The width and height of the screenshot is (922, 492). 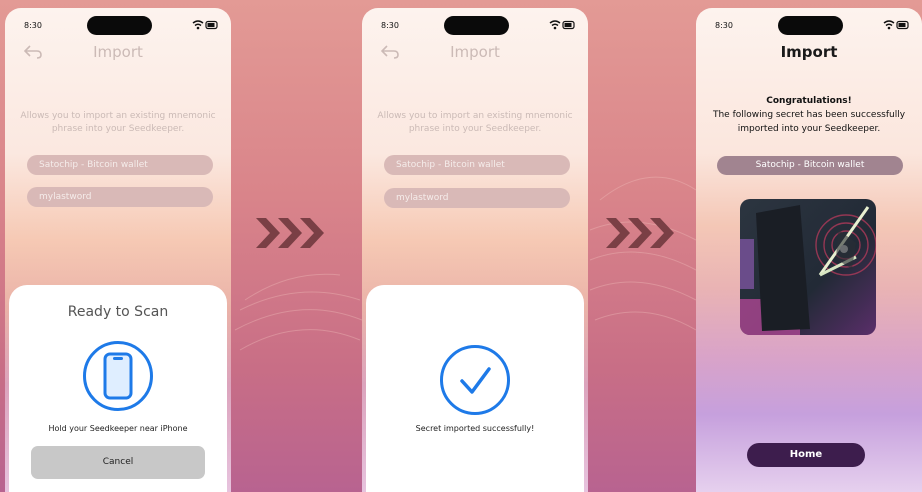 What do you see at coordinates (809, 101) in the screenshot?
I see `congrats-heading: Congratulations!` at bounding box center [809, 101].